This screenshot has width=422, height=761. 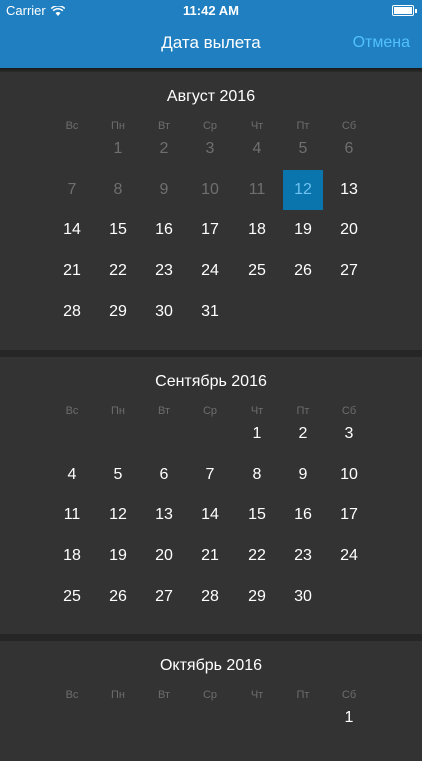 I want to click on weekday-label: Чт, so click(x=257, y=695).